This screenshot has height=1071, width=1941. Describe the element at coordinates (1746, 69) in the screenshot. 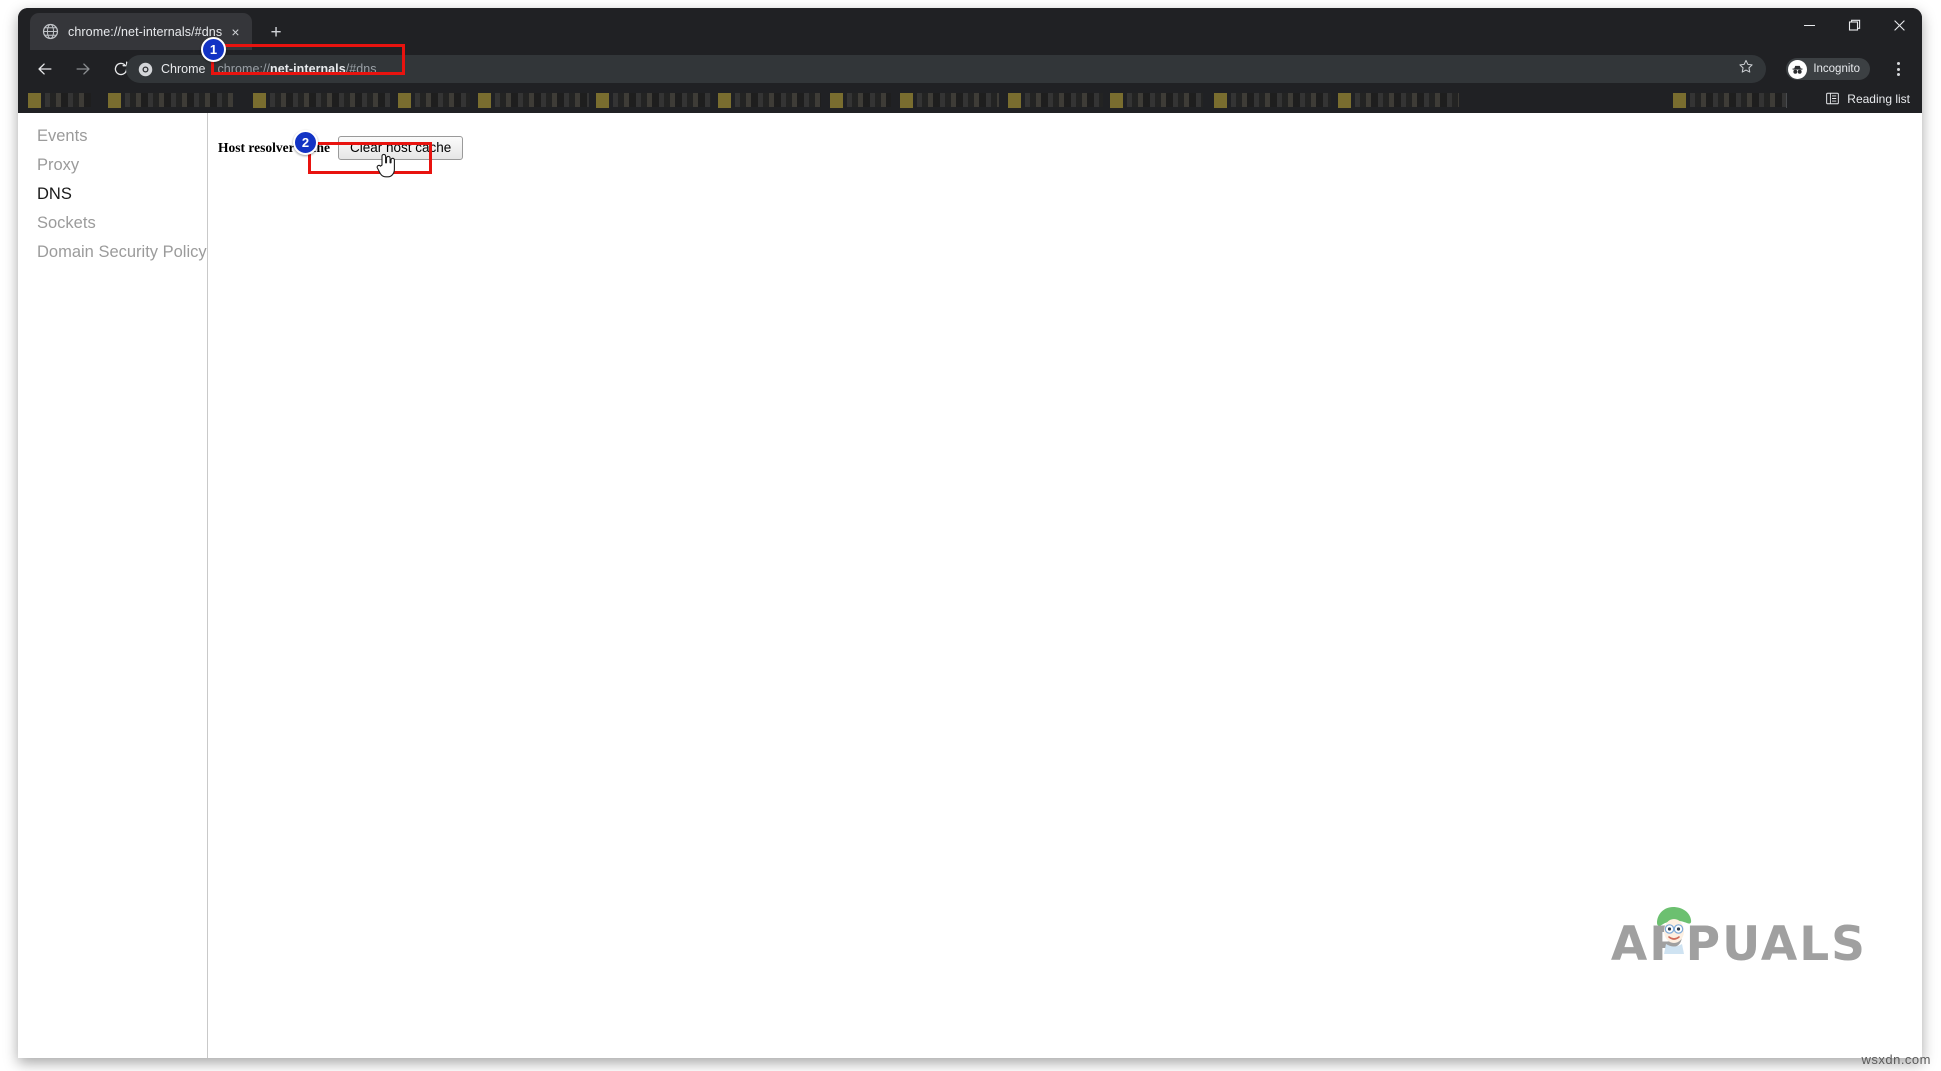

I see `bookmark-star-icon` at that location.